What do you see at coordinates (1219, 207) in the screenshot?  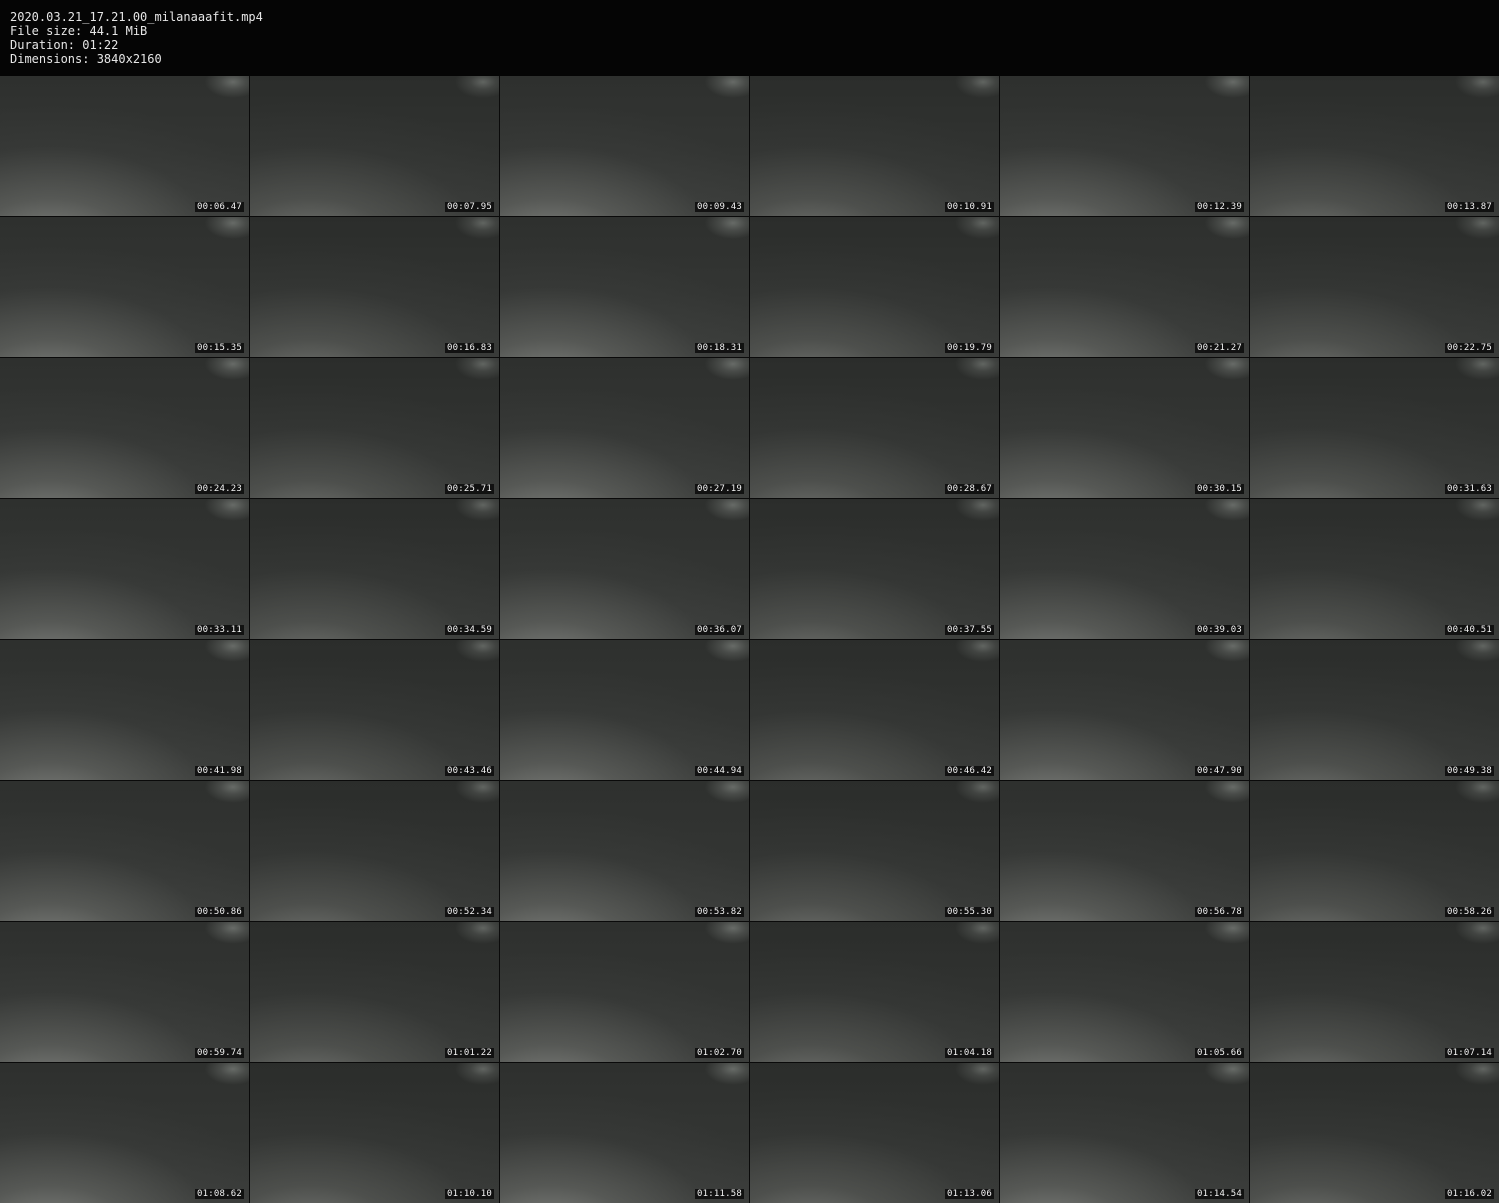 I see `thumbnail-timestamp: 00:12.39` at bounding box center [1219, 207].